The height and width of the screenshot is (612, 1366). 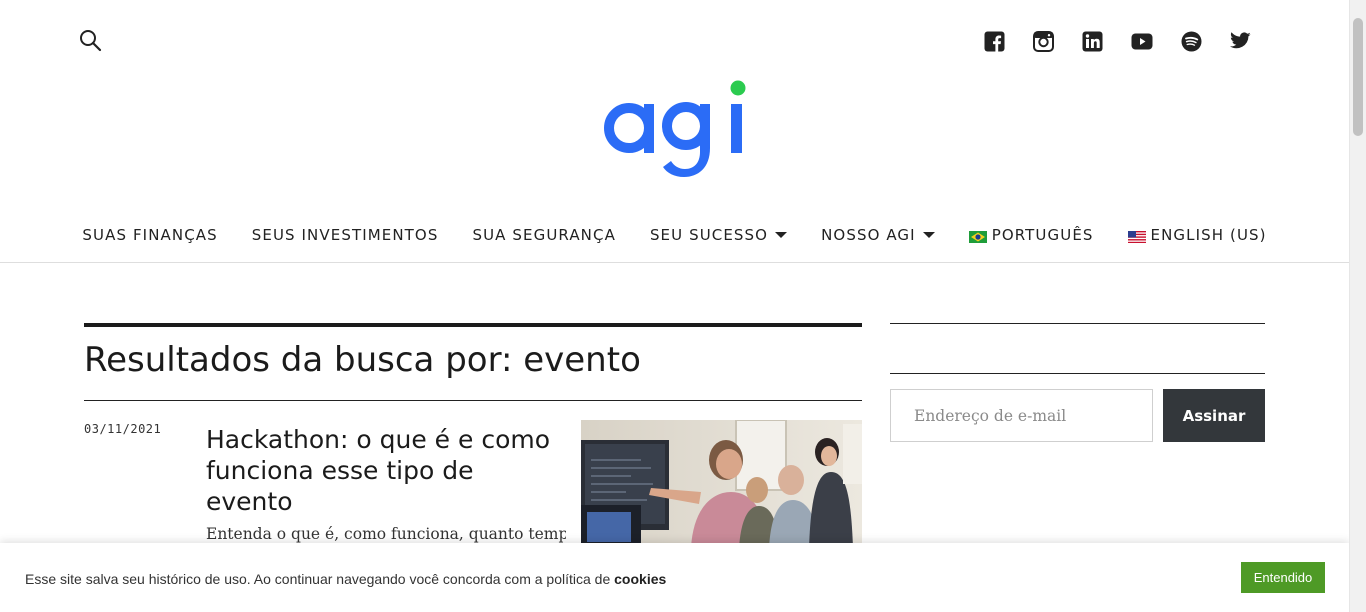 What do you see at coordinates (1093, 41) in the screenshot?
I see `linkedin-icon` at bounding box center [1093, 41].